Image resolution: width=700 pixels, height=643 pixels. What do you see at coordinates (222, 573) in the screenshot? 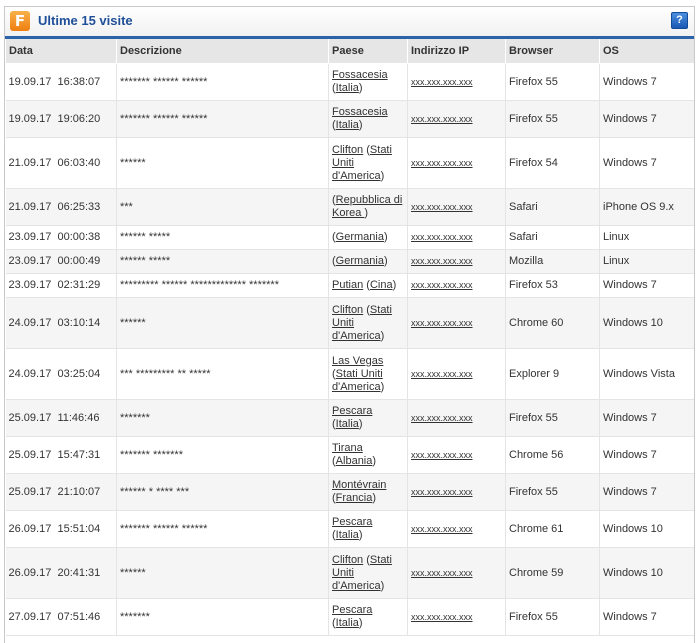
I see `description-cell: ******` at bounding box center [222, 573].